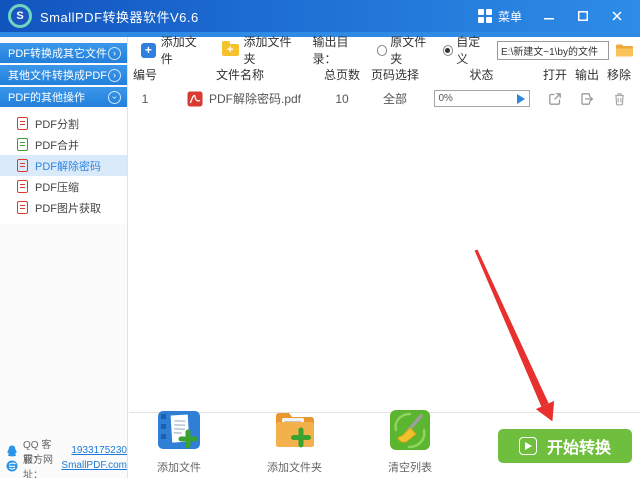 Image resolution: width=640 pixels, height=478 pixels. What do you see at coordinates (267, 50) in the screenshot?
I see `add-folder-label: 添加文件夹` at bounding box center [267, 50].